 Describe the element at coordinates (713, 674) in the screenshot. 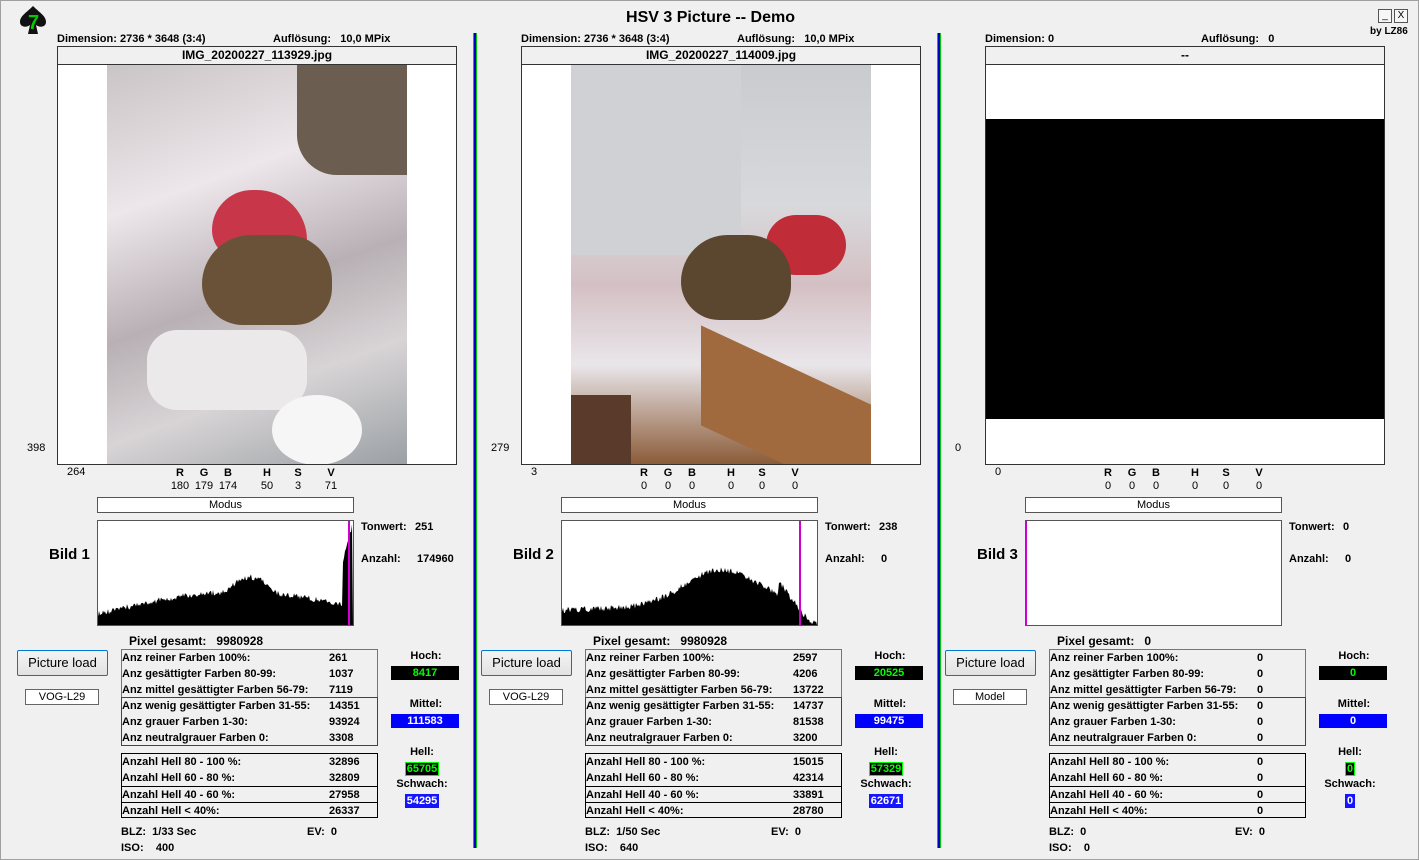

I see `stat-row: Anz gesättigter Farben 80-99: 4206` at that location.